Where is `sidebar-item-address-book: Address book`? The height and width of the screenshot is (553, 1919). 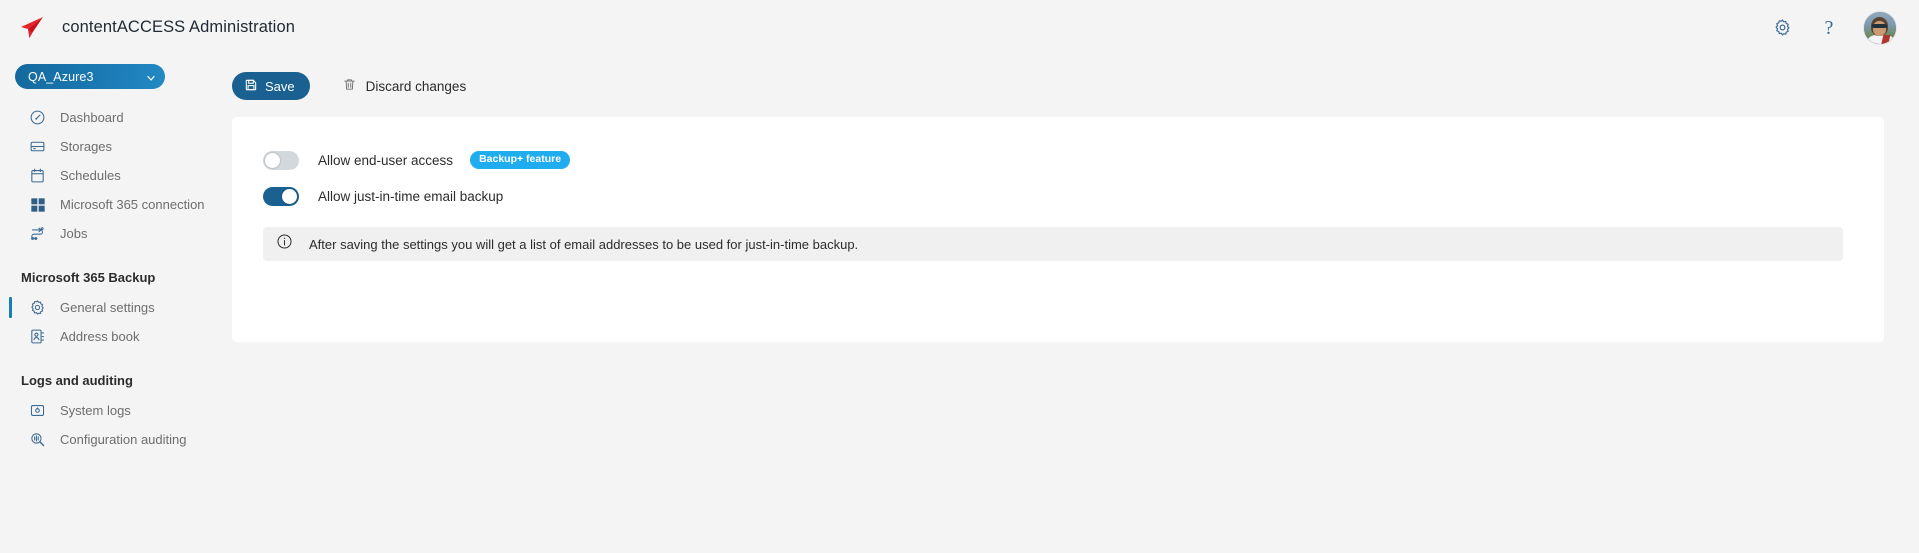 sidebar-item-address-book: Address book is located at coordinates (115, 336).